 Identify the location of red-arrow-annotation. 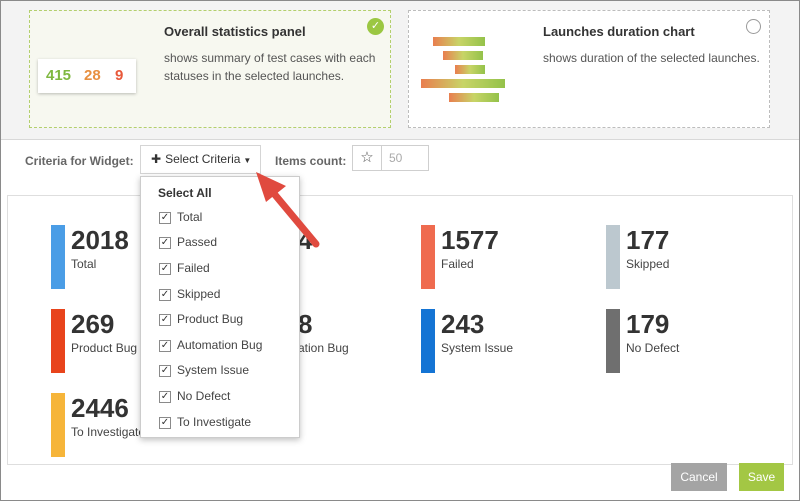
(288, 210).